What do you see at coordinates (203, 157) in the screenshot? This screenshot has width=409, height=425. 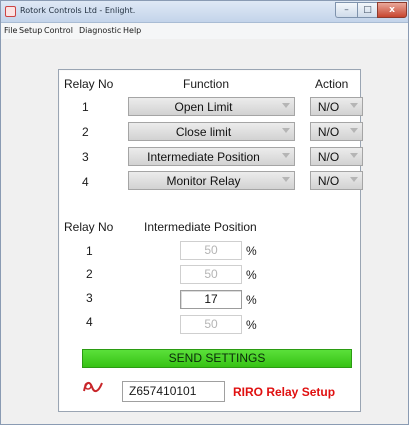 I see `function-value: Intermediate Position` at bounding box center [203, 157].